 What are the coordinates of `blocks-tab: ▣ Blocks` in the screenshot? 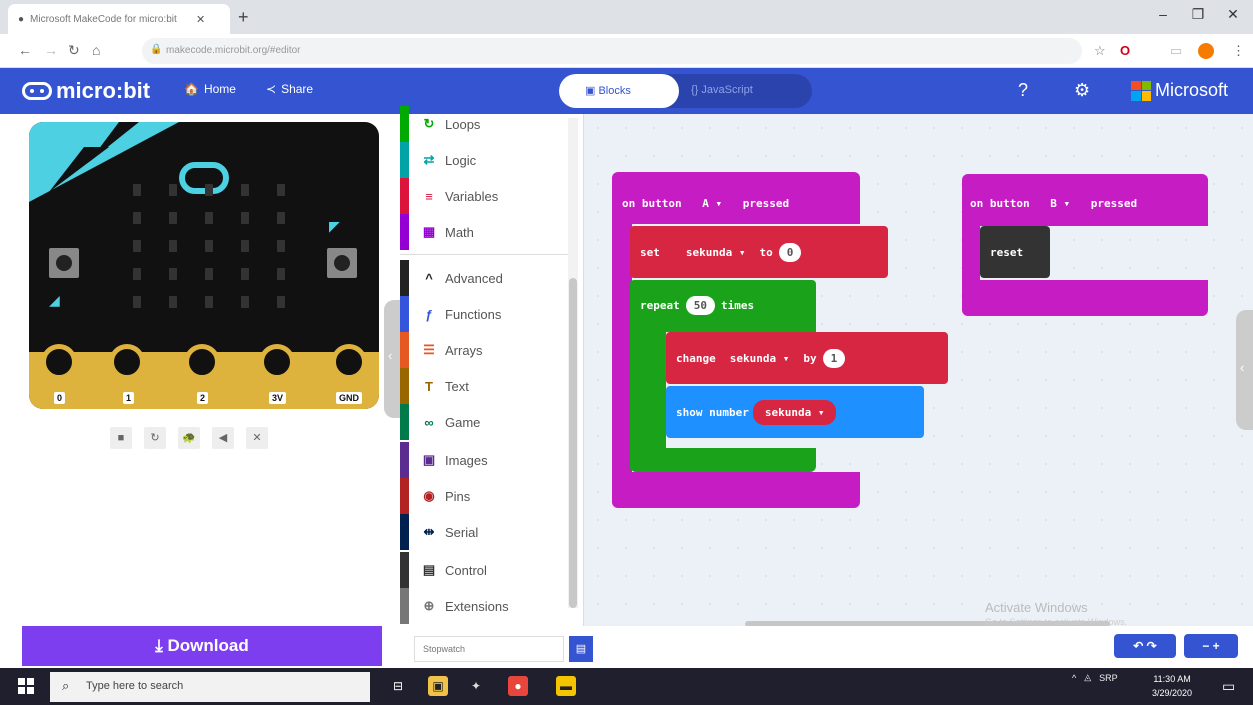 It's located at (619, 91).